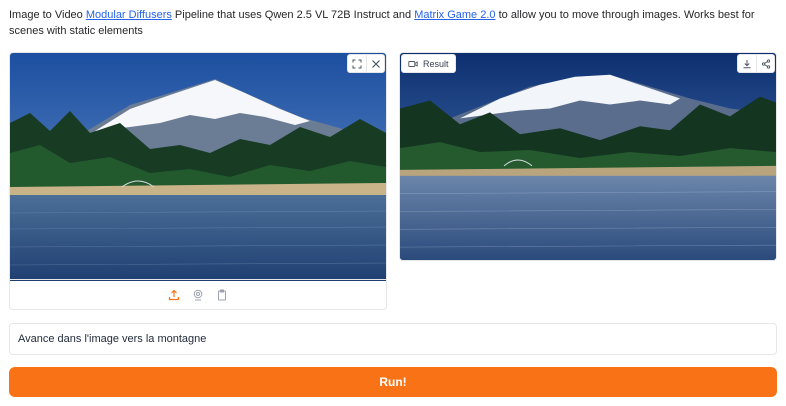 The width and height of the screenshot is (786, 406). I want to click on share-icon, so click(765, 63).